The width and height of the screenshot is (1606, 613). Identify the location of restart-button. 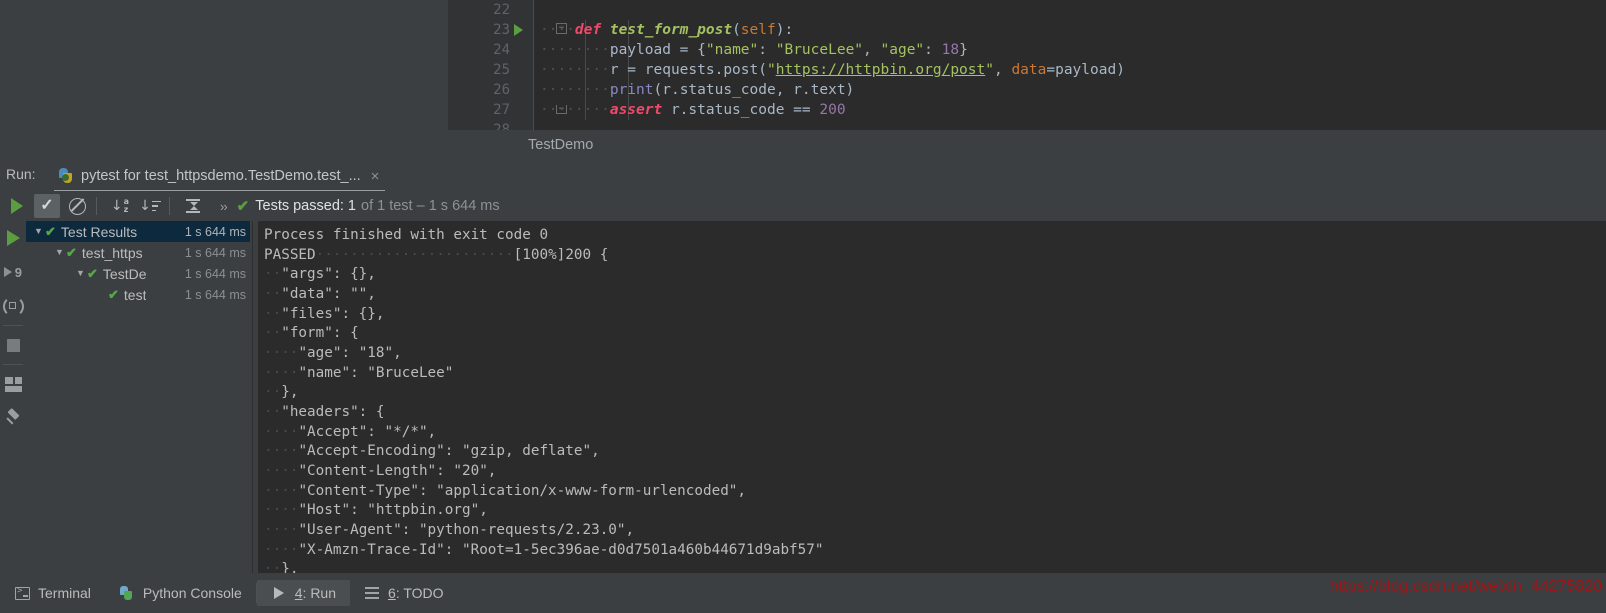
(13, 306).